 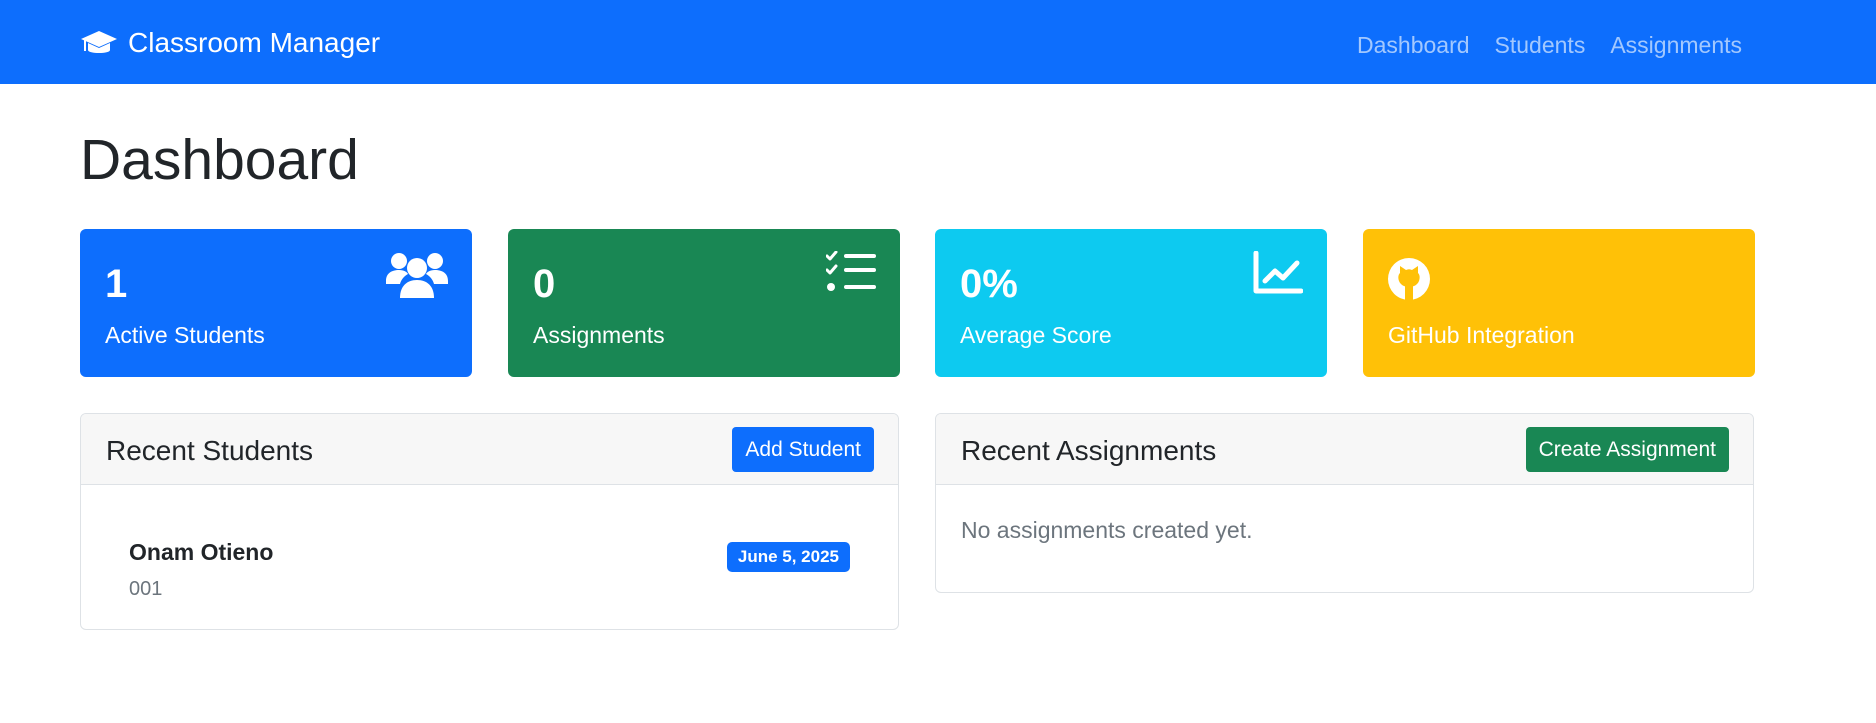 I want to click on github-icon, so click(x=1409, y=279).